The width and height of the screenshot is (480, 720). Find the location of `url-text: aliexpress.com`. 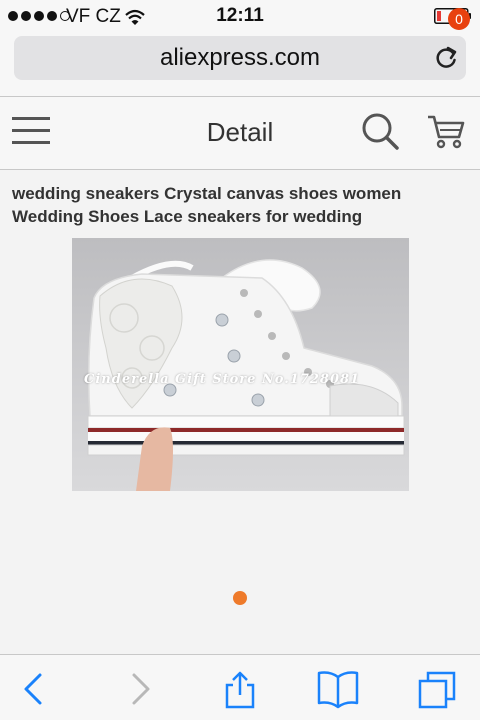

url-text: aliexpress.com is located at coordinates (240, 58).